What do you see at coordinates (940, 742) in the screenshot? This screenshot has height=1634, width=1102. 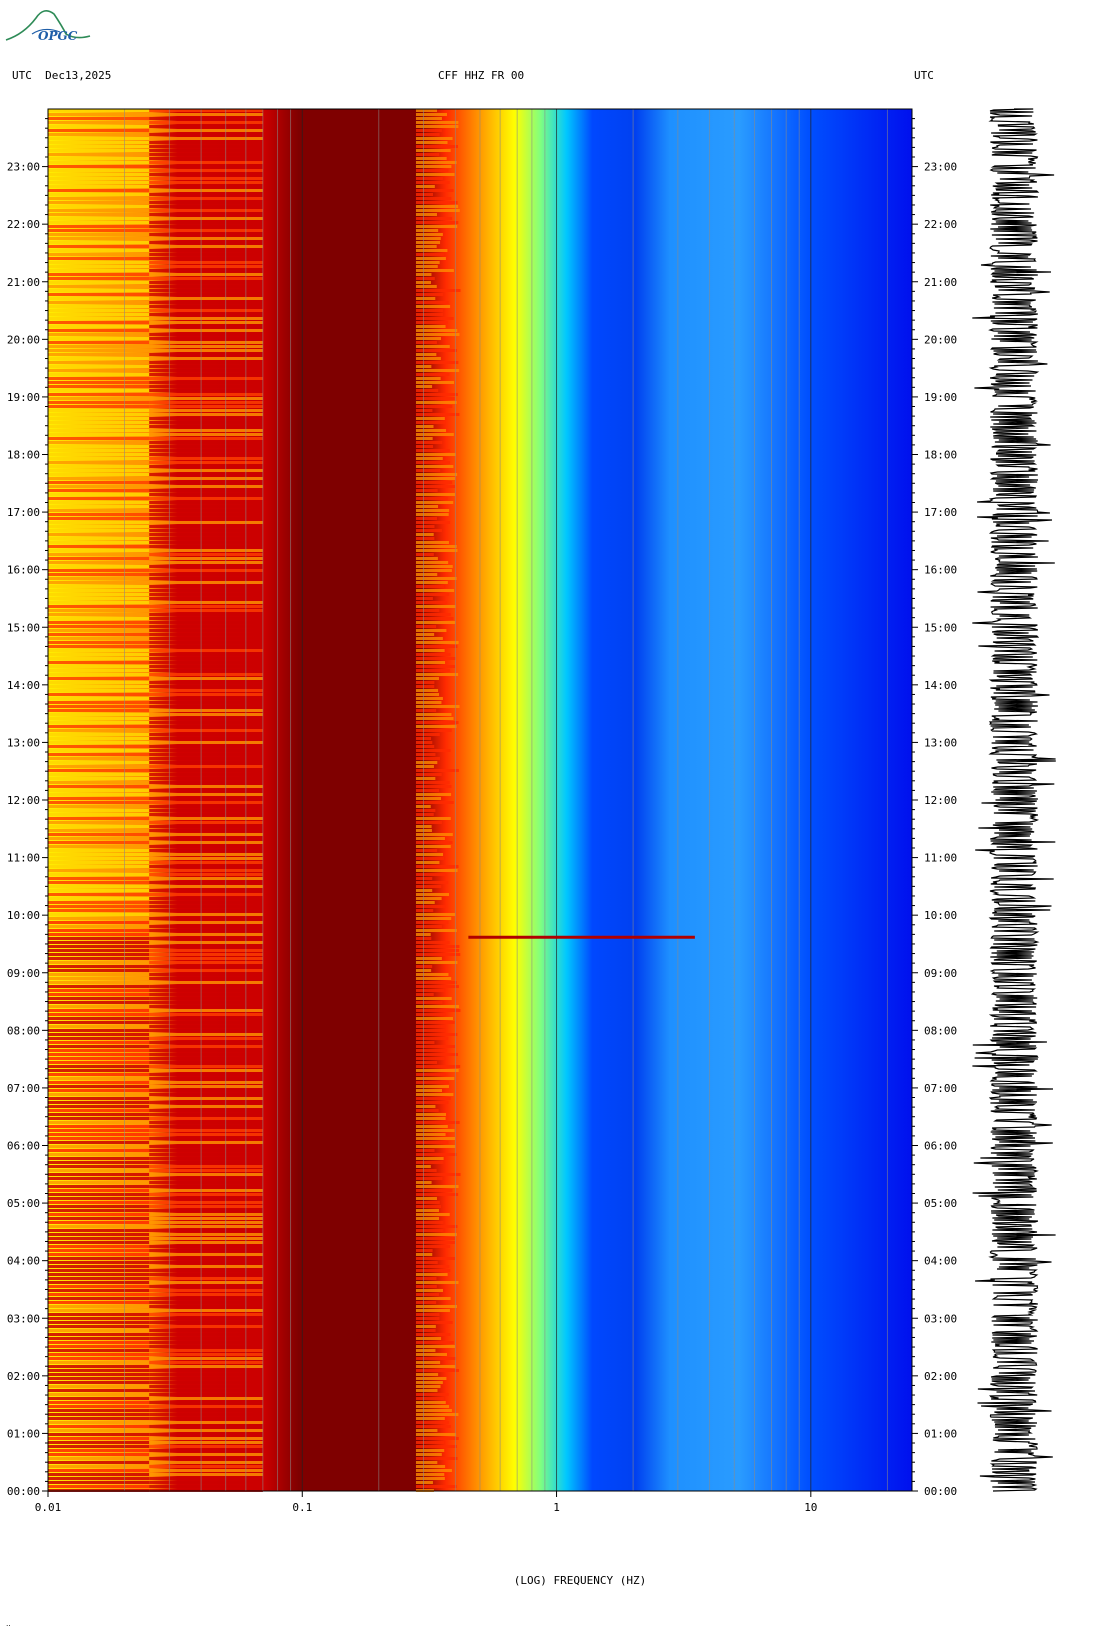 I see `time-tick-label: 13:00` at bounding box center [940, 742].